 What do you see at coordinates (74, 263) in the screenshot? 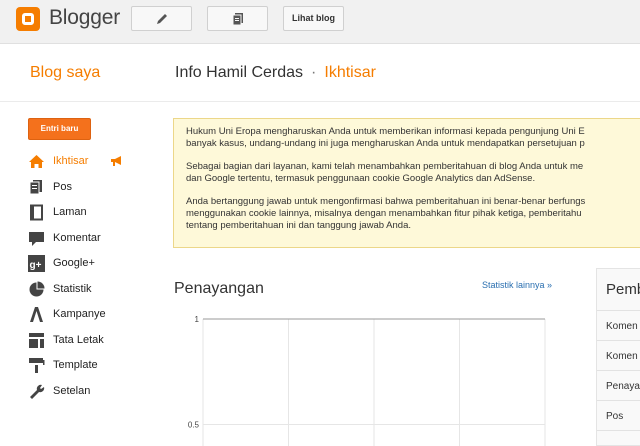
I see `sidebar-item-label: Google+` at bounding box center [74, 263].